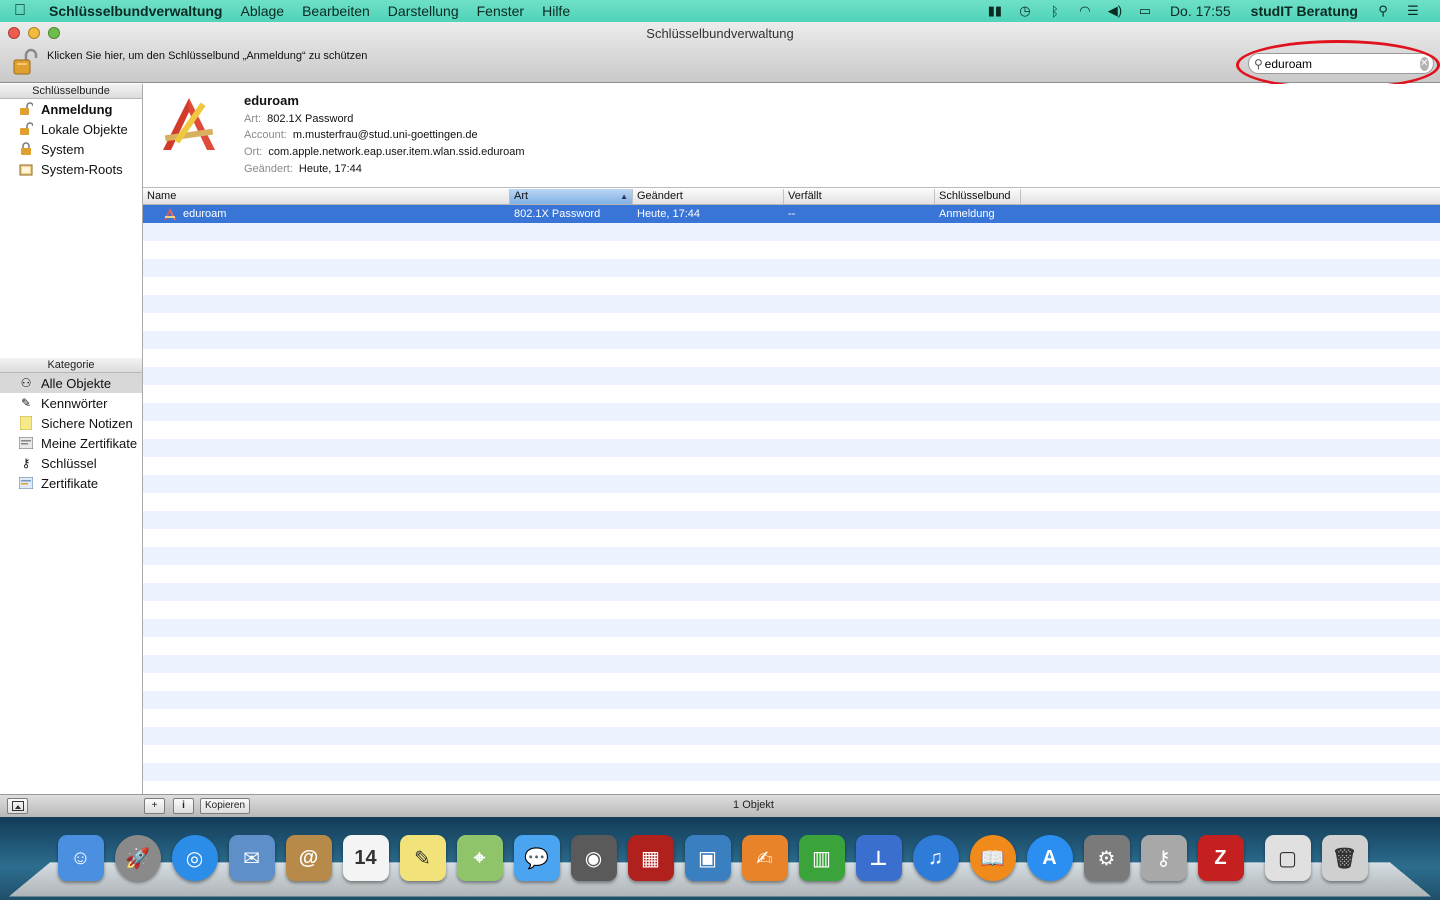 This screenshot has height=900, width=1440. I want to click on contacts-icon: @, so click(308, 858).